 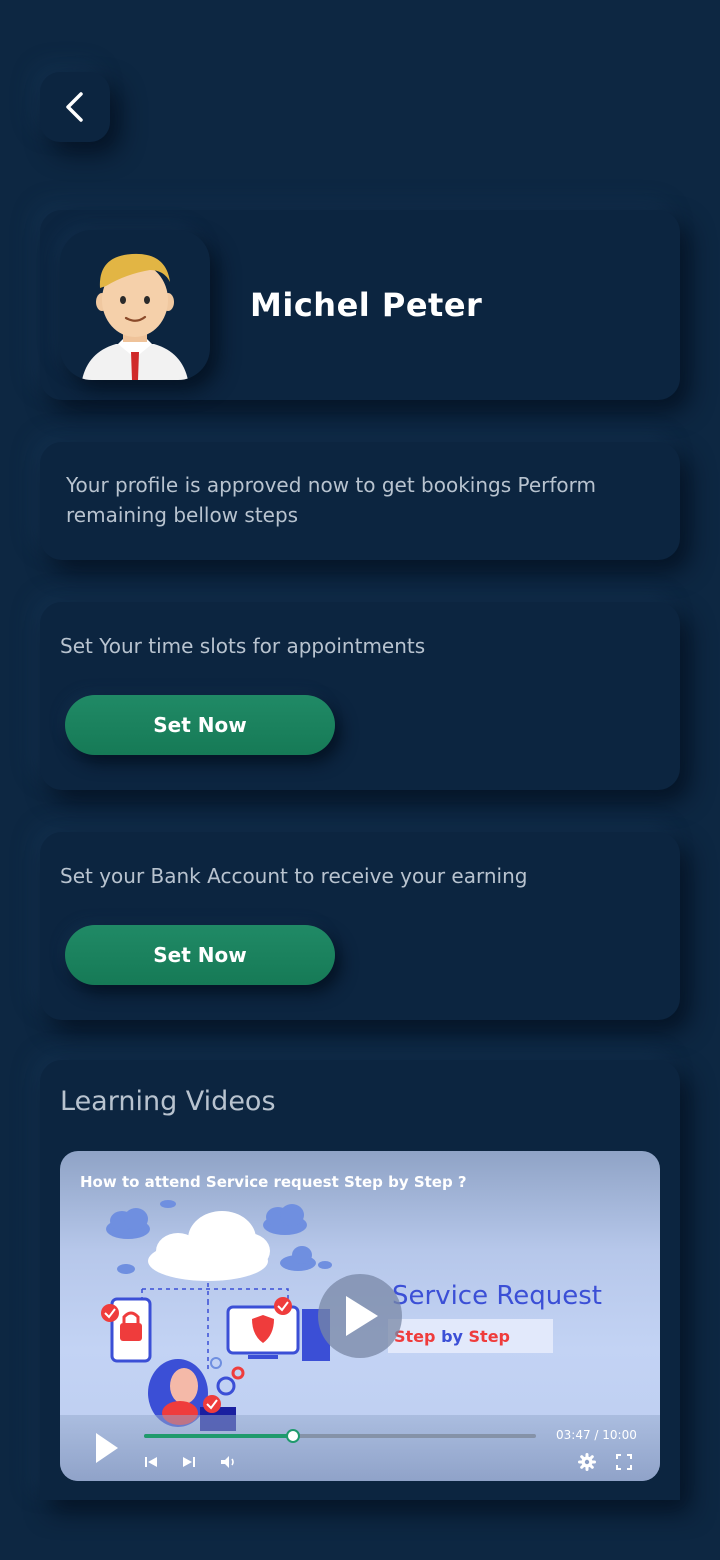 I want to click on volume-icon, so click(x=229, y=1462).